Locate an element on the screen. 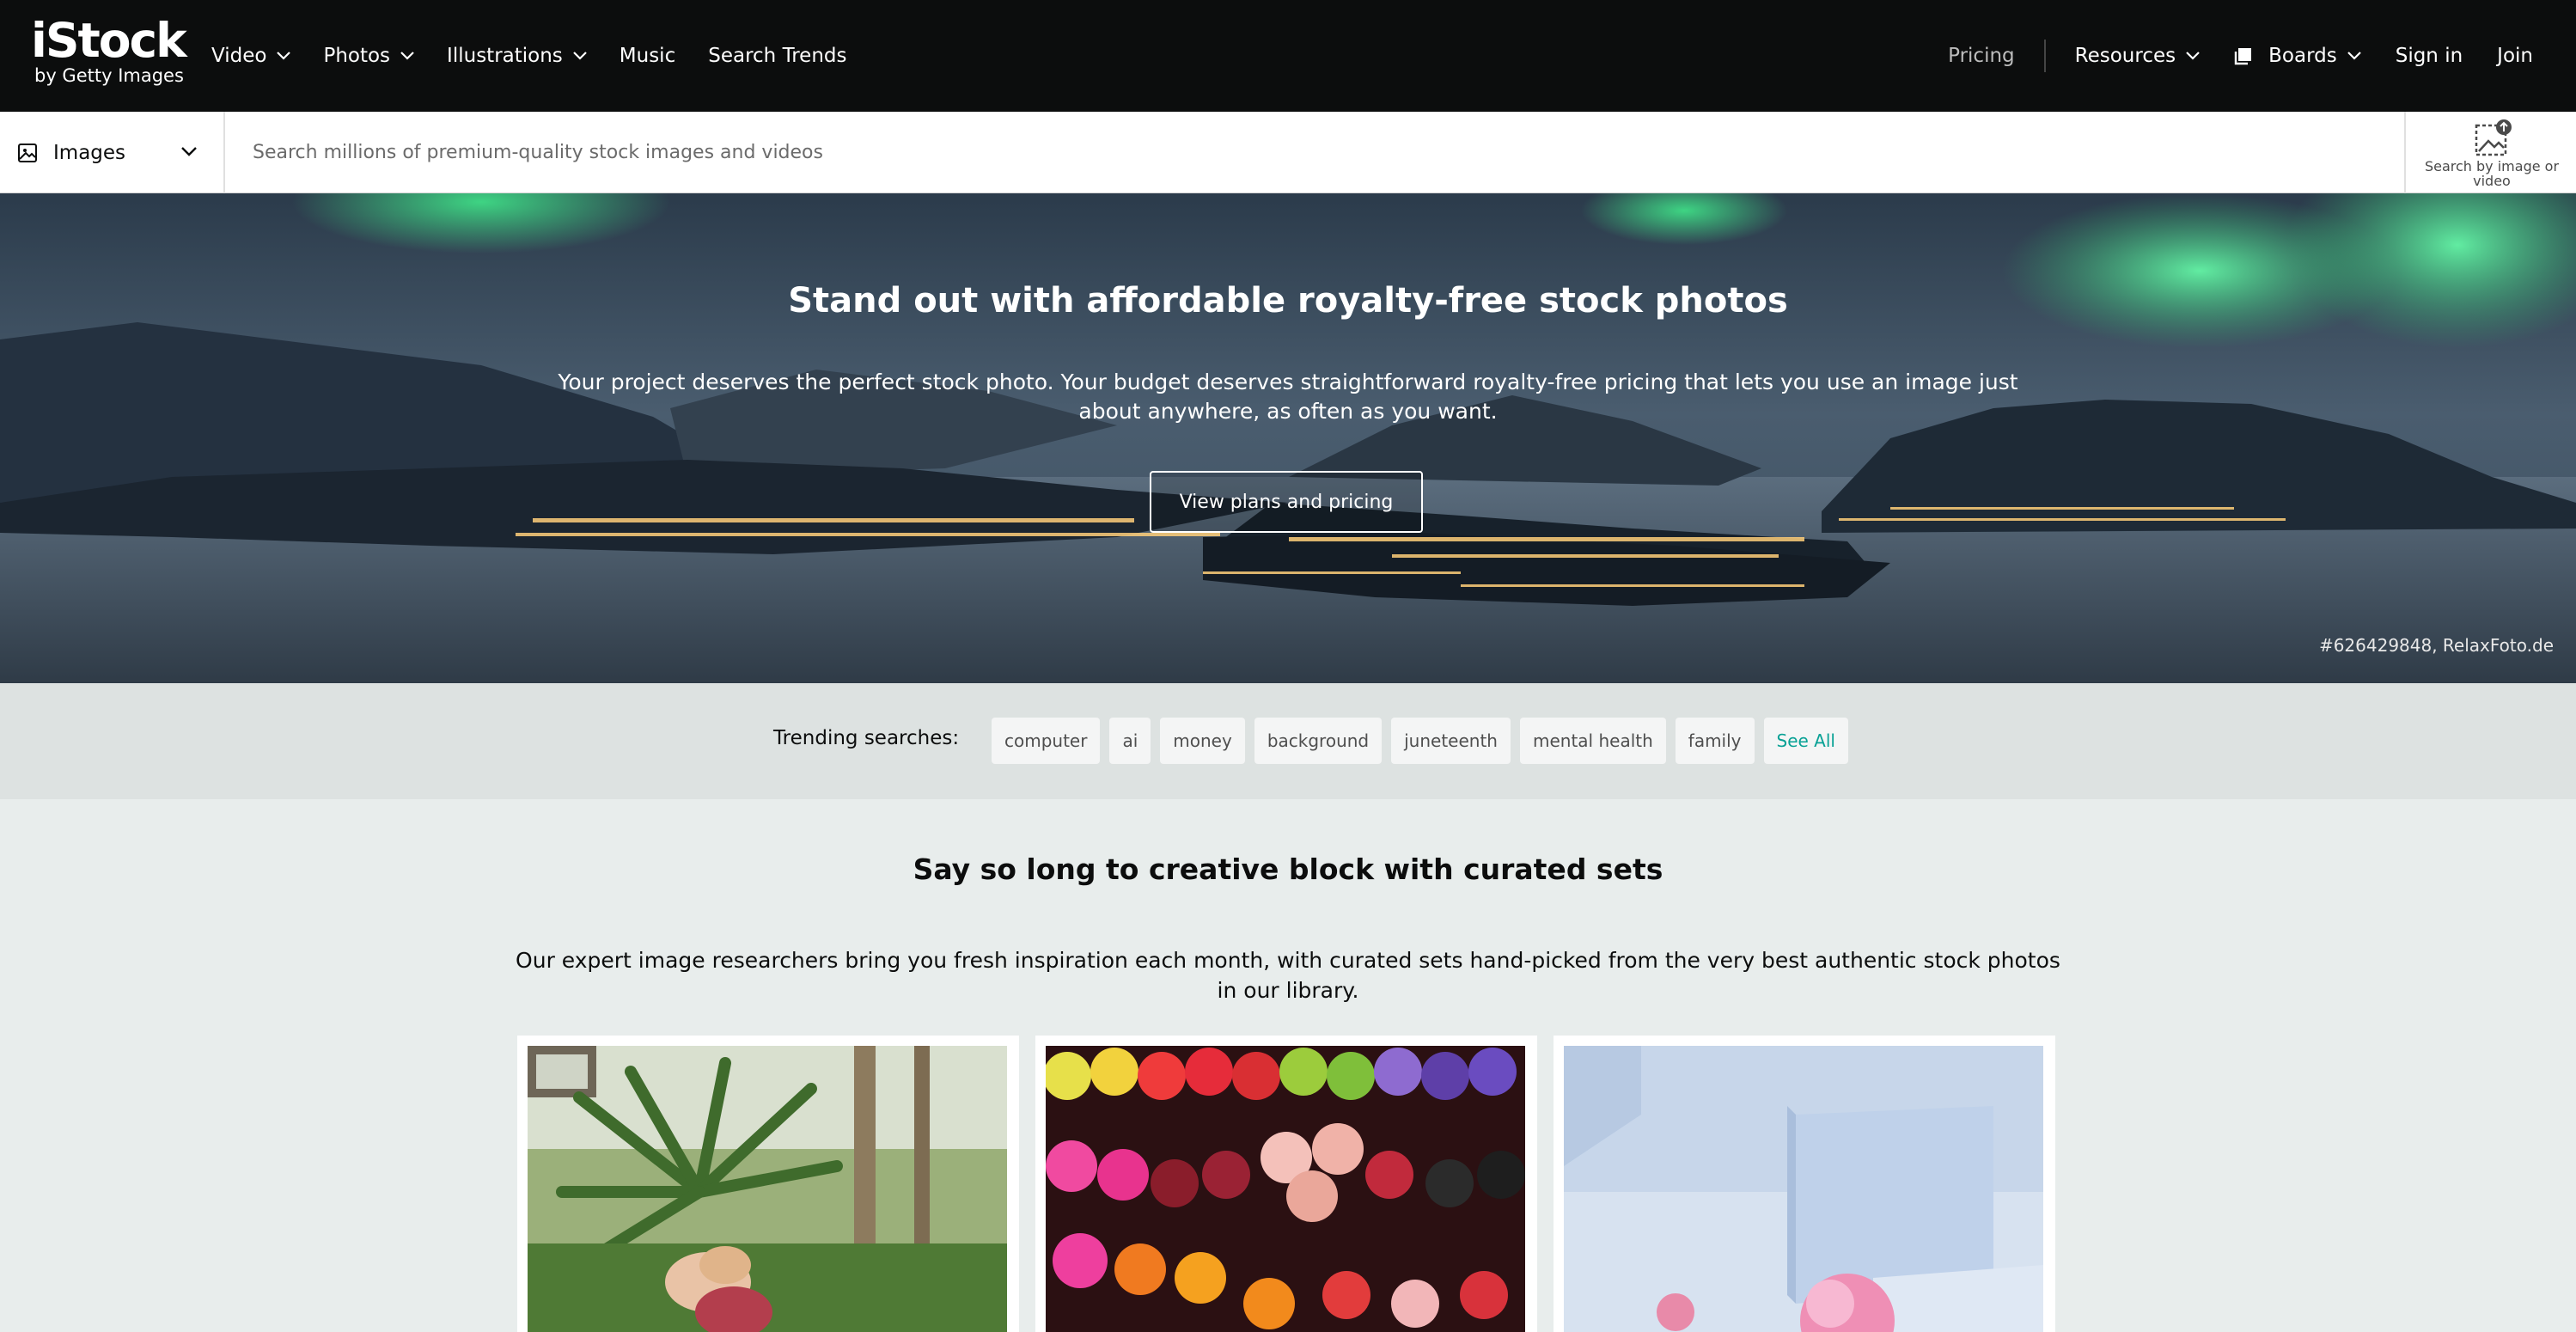 Image resolution: width=2576 pixels, height=1332 pixels. see-all-link: See All is located at coordinates (1805, 741).